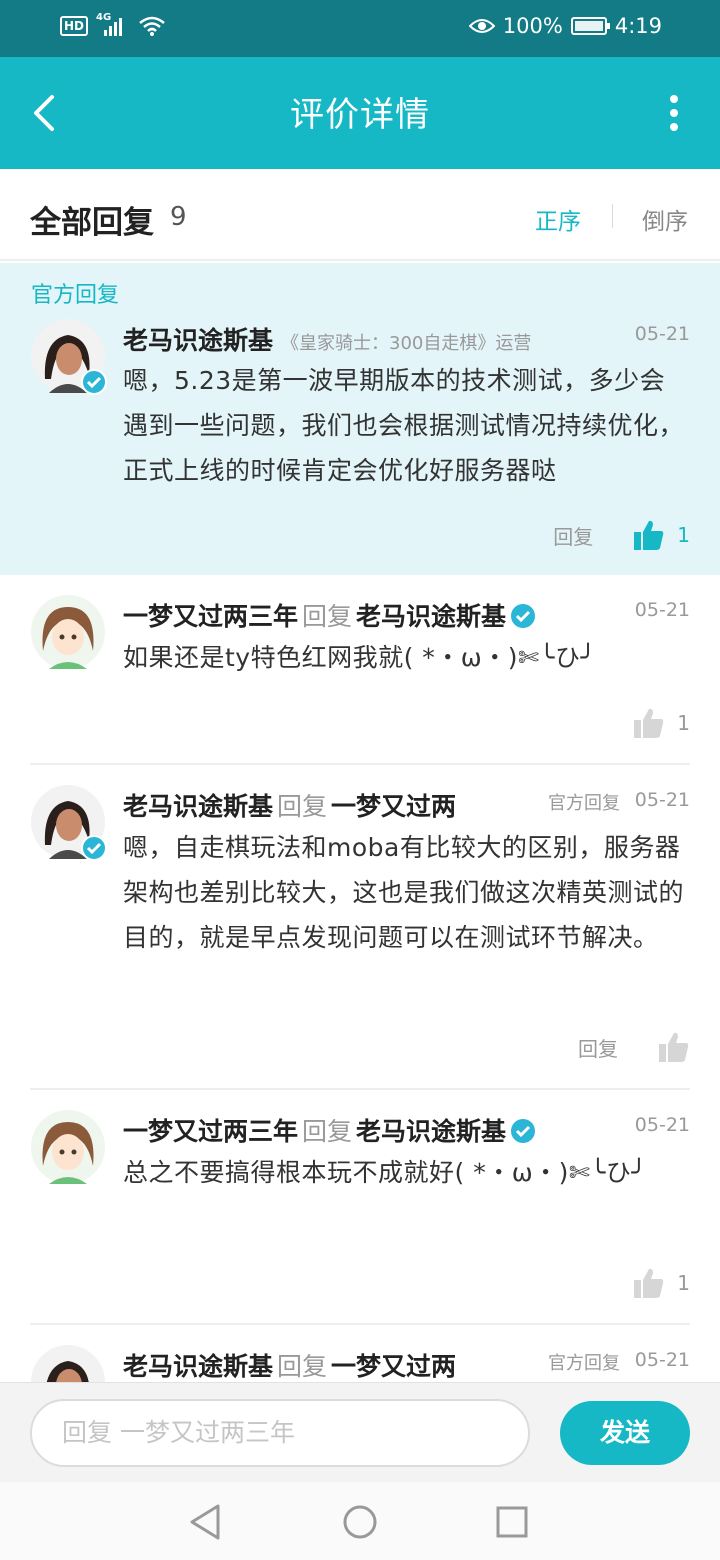 This screenshot has height=1560, width=720. What do you see at coordinates (152, 26) in the screenshot?
I see `wifi-icon` at bounding box center [152, 26].